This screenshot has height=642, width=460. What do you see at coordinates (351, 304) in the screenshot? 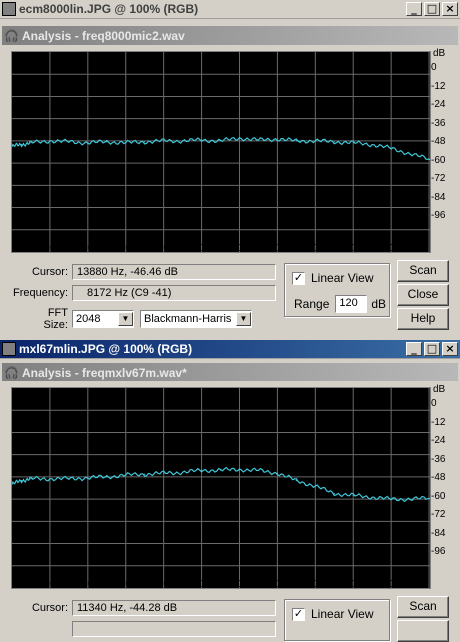
I see `range-input: 120` at bounding box center [351, 304].